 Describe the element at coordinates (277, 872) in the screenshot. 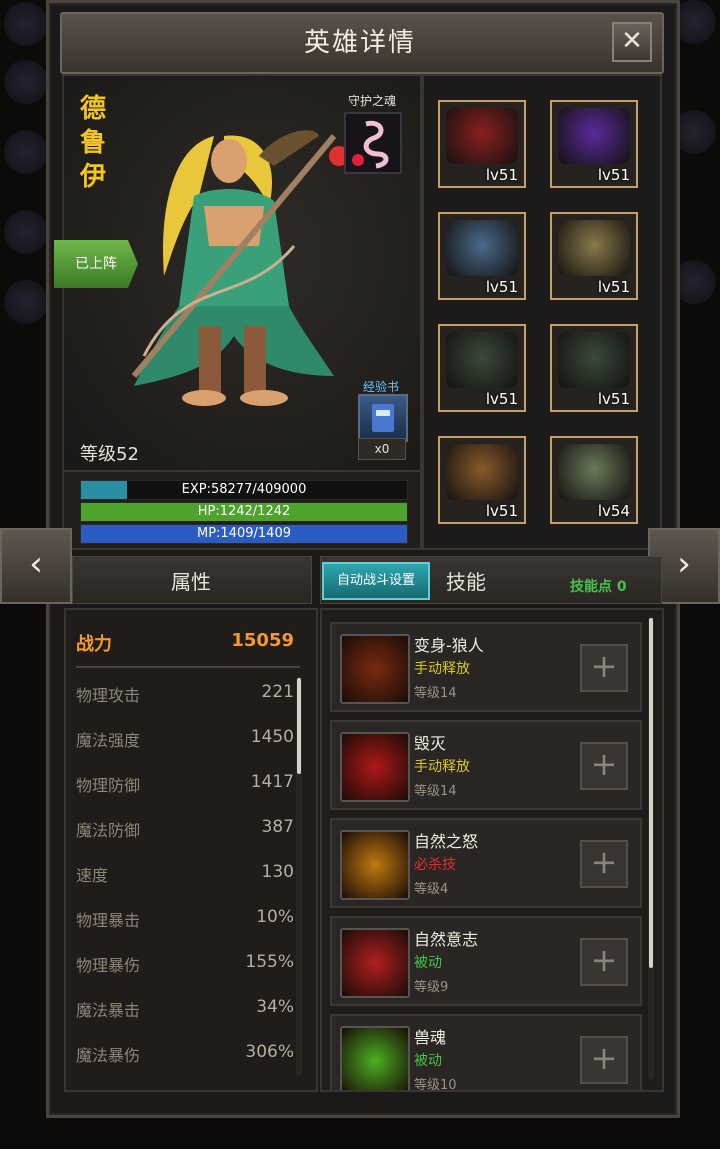

I see `attribute-value: 130` at that location.